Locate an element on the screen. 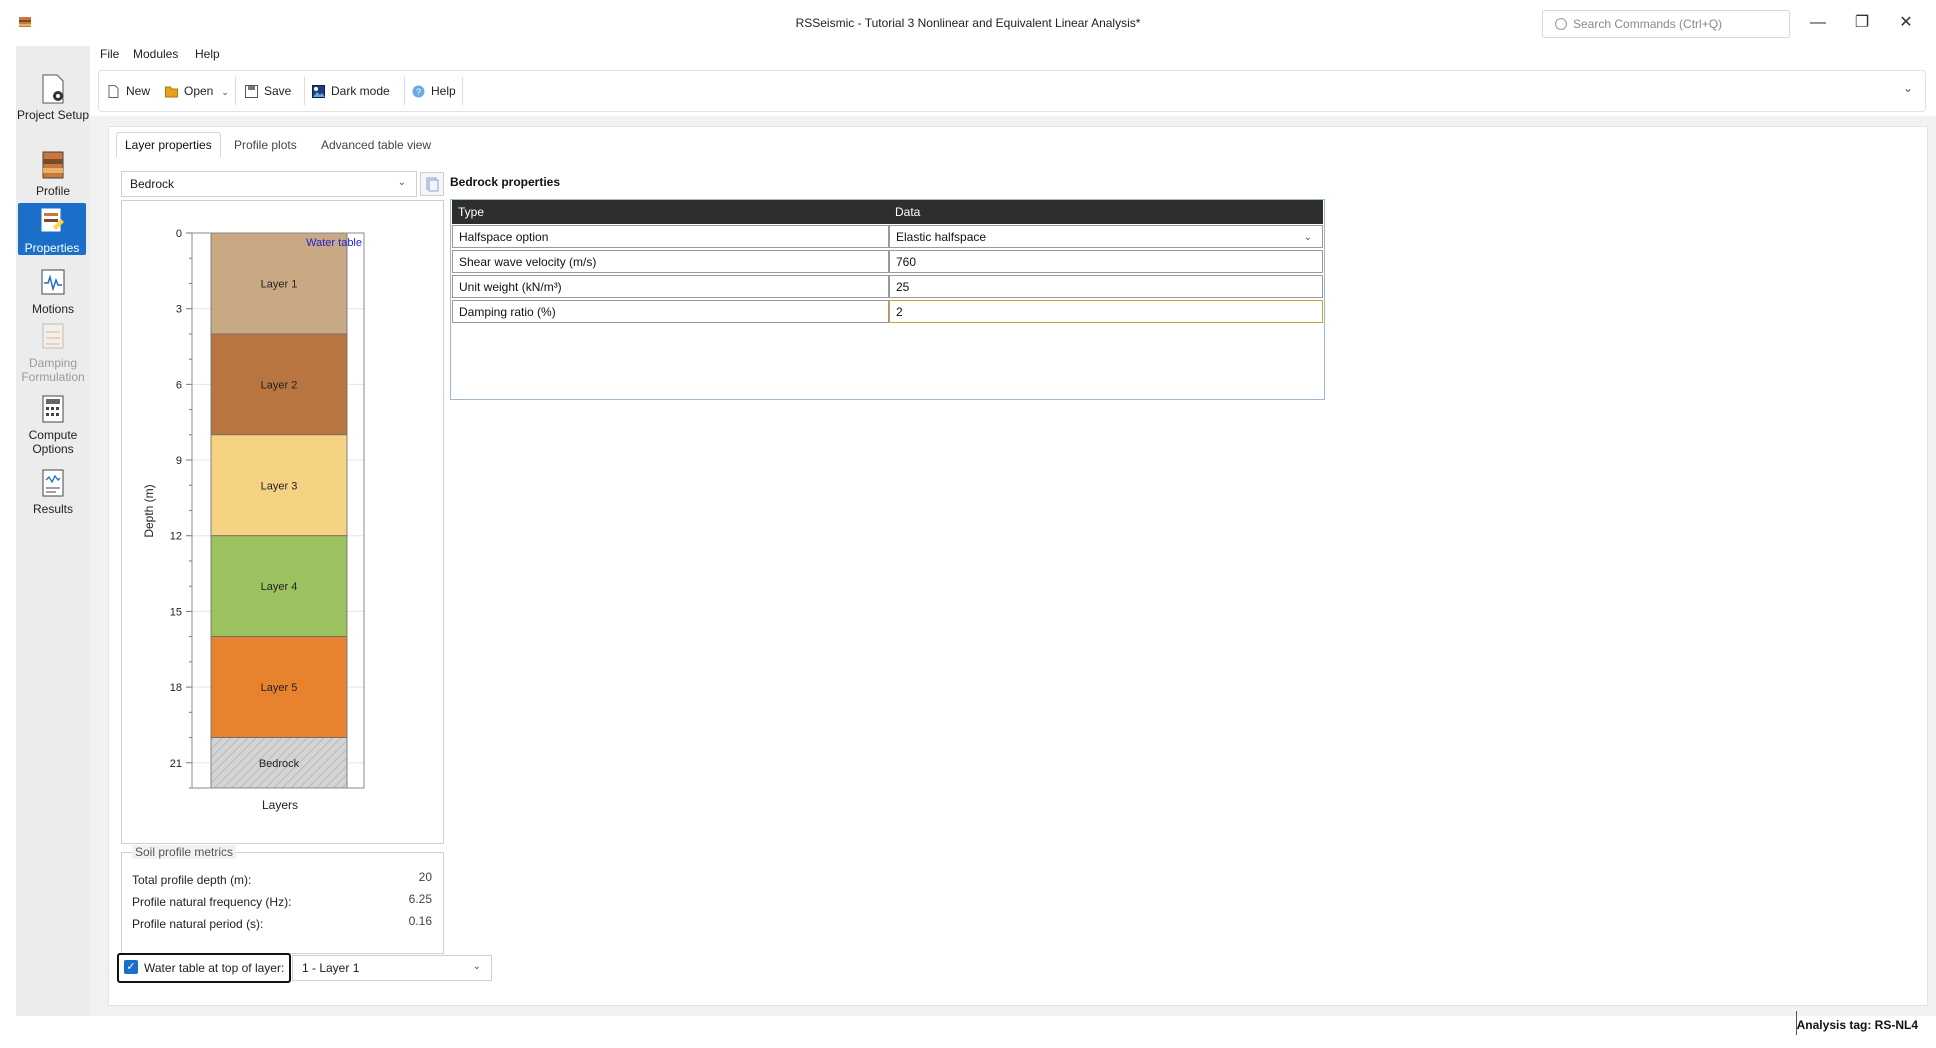 This screenshot has height=1048, width=1936. metric-label: Profile natural period (s): is located at coordinates (198, 924).